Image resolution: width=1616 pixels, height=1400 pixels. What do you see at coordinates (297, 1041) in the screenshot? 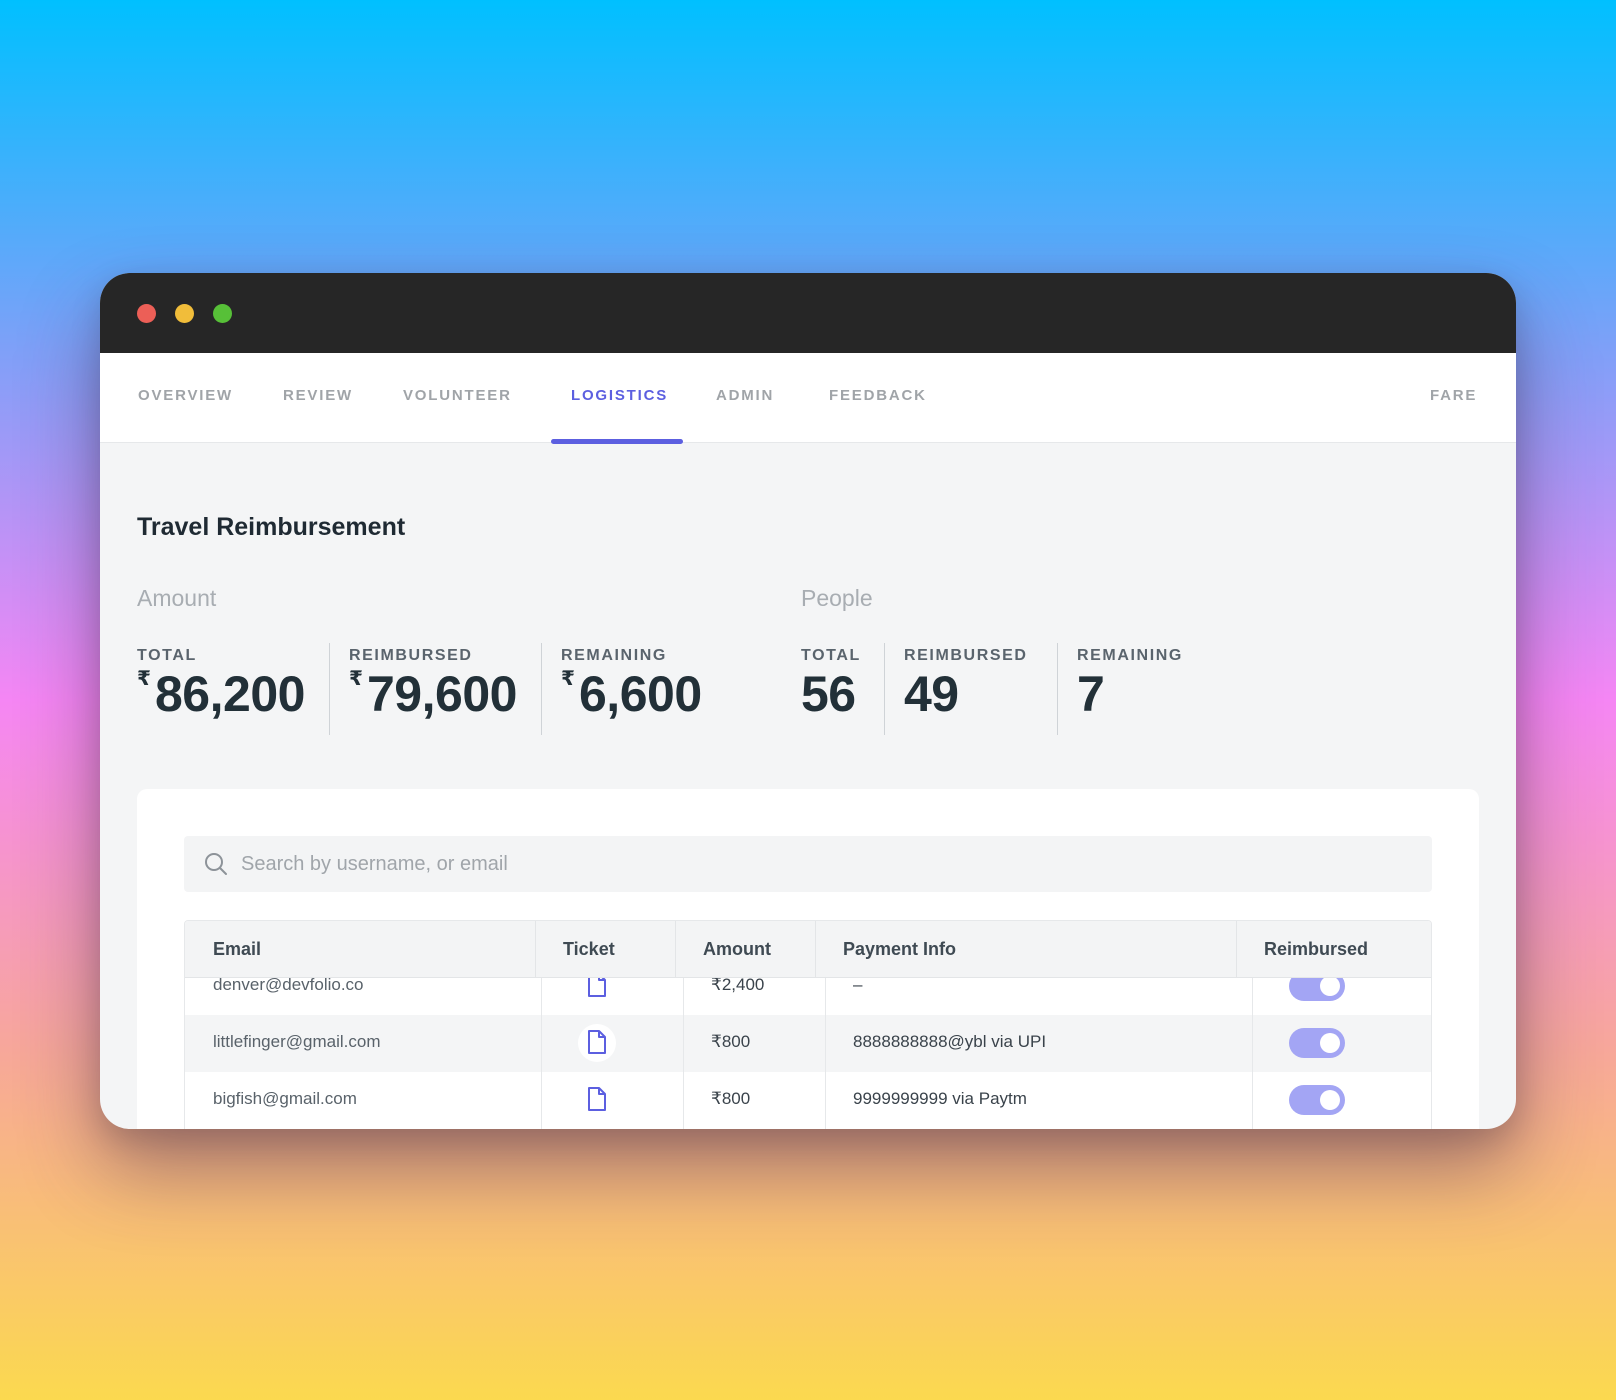
I see `row-email: littlefinger@gmail.com` at bounding box center [297, 1041].